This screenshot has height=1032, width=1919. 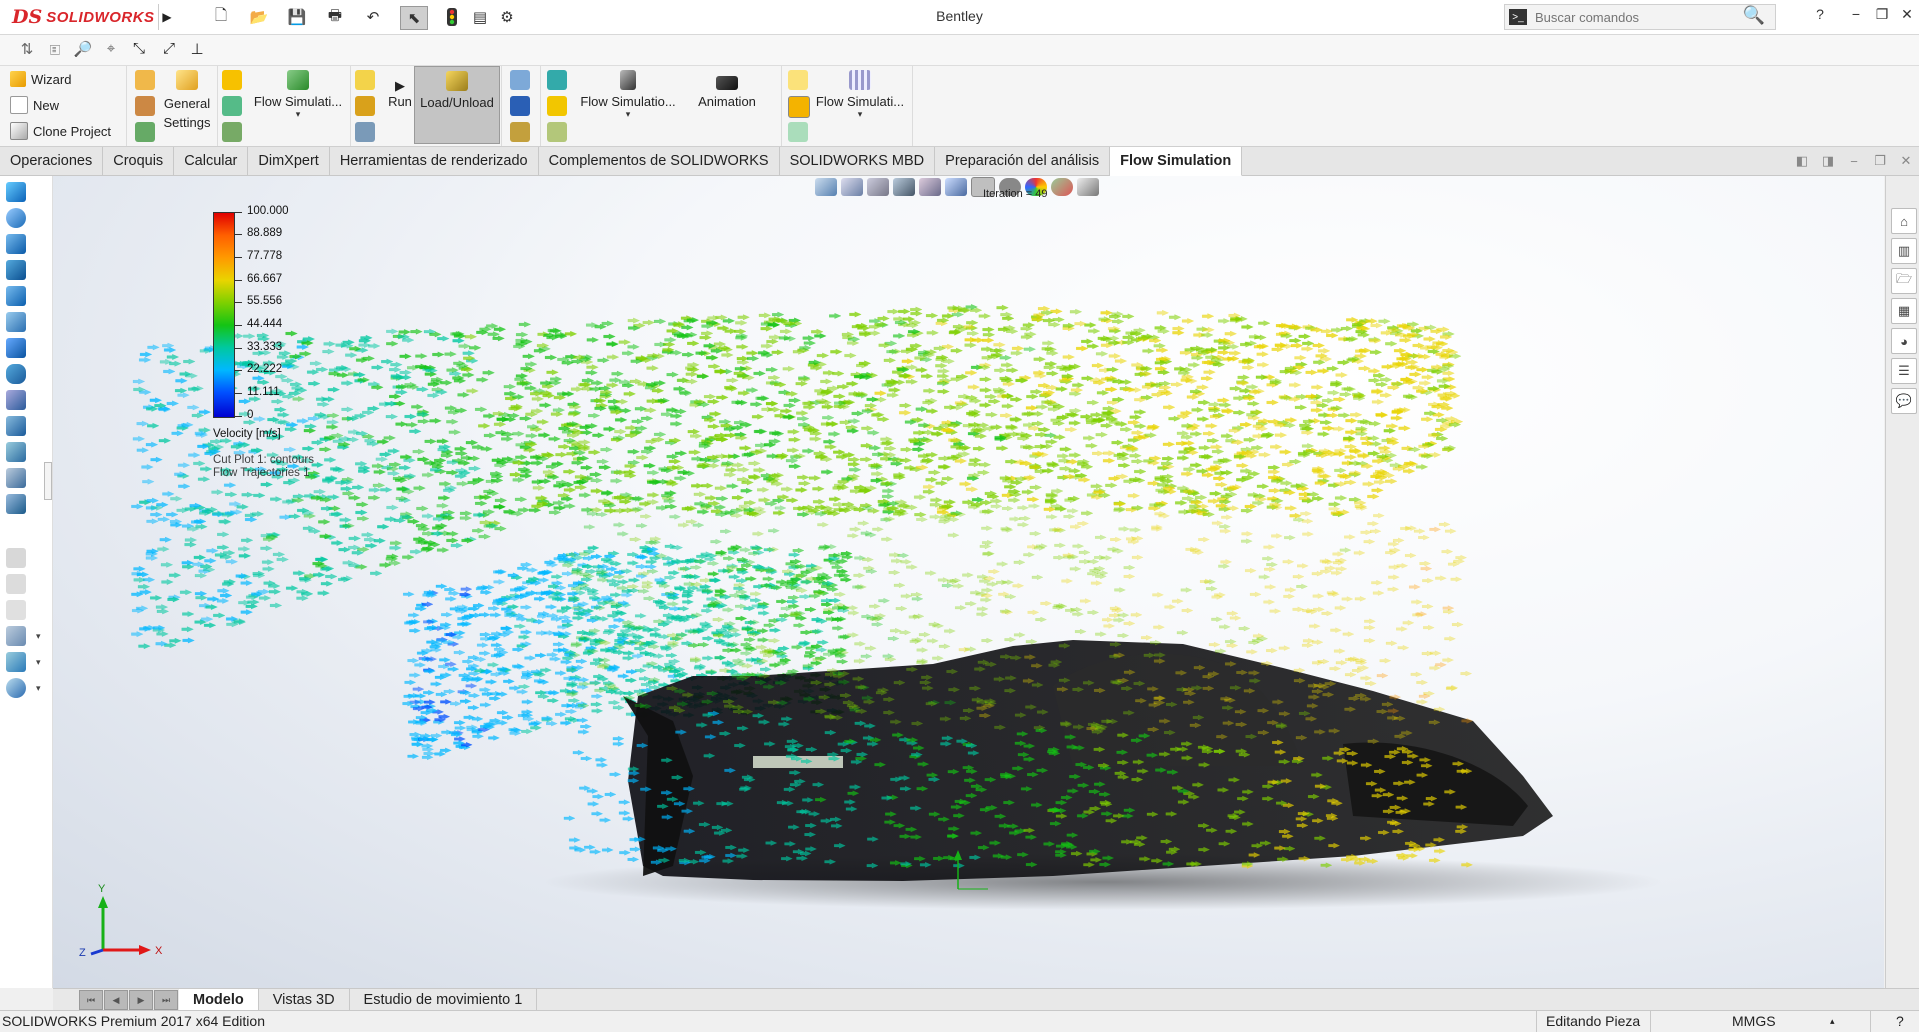 What do you see at coordinates (16, 426) in the screenshot?
I see `shell-icon` at bounding box center [16, 426].